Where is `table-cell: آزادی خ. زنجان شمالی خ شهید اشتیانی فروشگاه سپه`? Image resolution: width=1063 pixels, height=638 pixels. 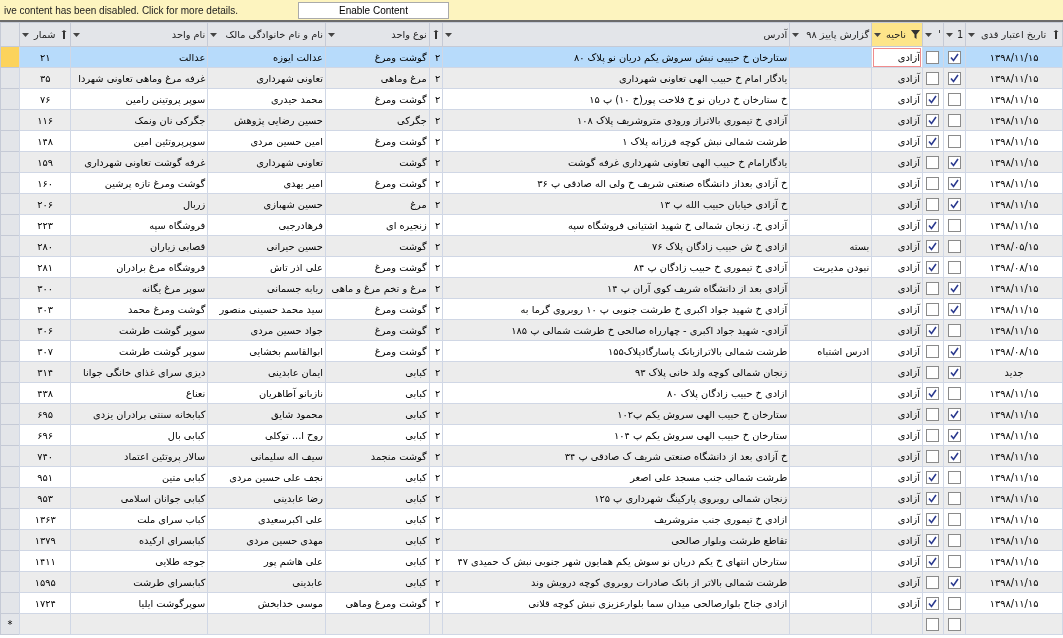
table-cell: آزادی خ. زنجان شمالی خ شهید اشتیانی فروشگاه سپه is located at coordinates (616, 225).